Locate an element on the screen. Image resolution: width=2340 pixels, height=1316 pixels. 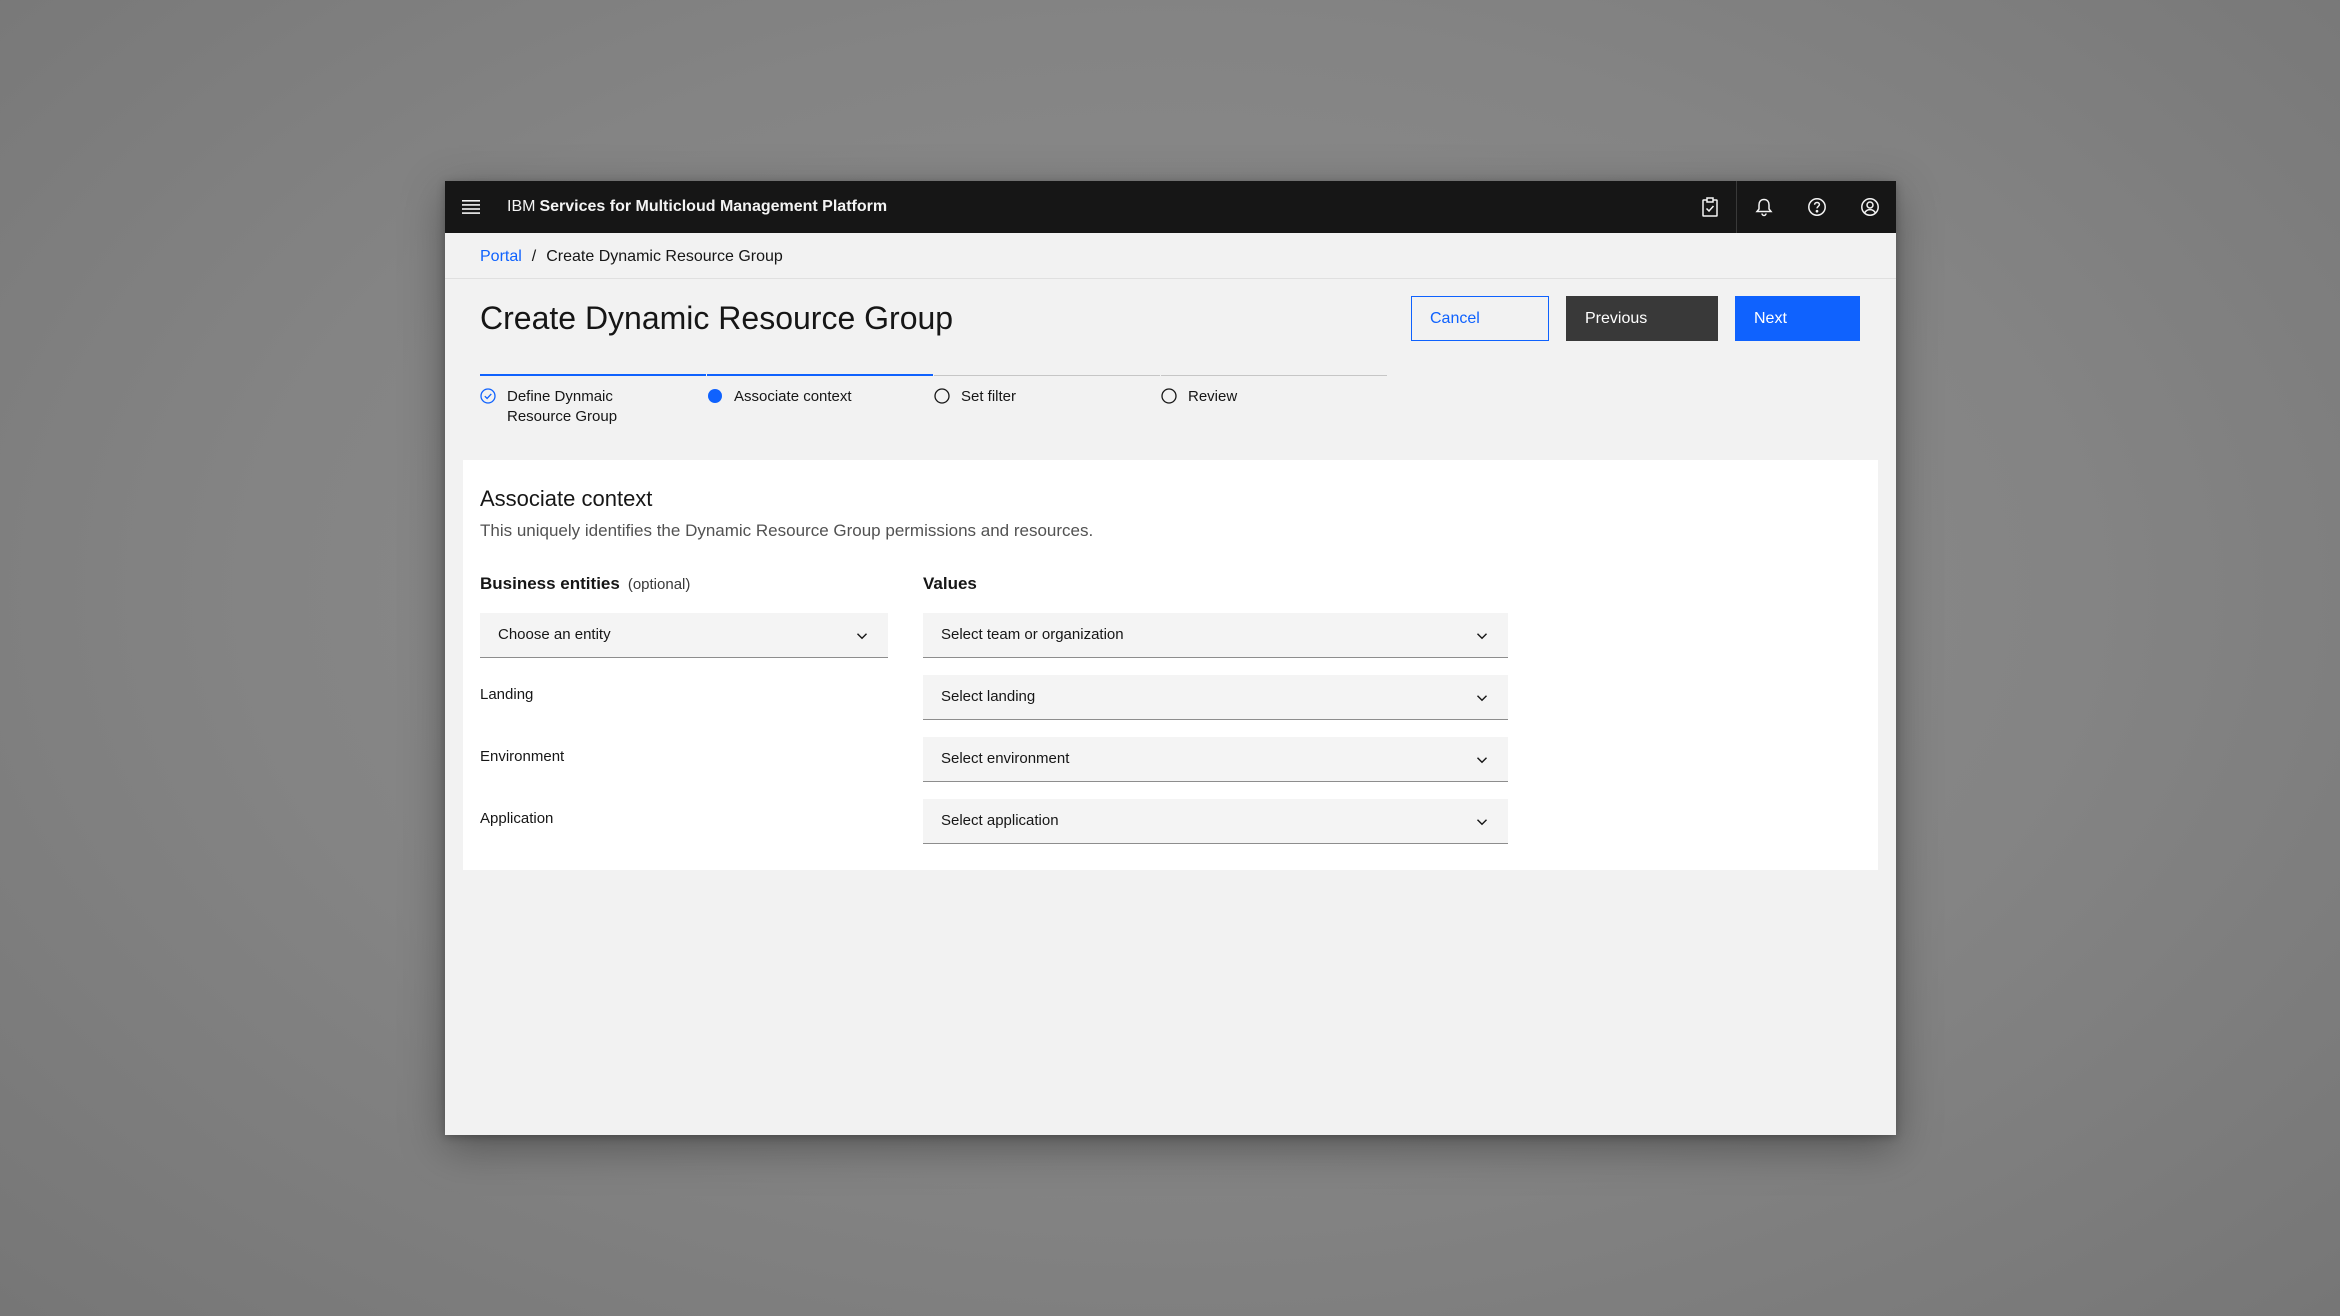
section-title: Associate context is located at coordinates (566, 498).